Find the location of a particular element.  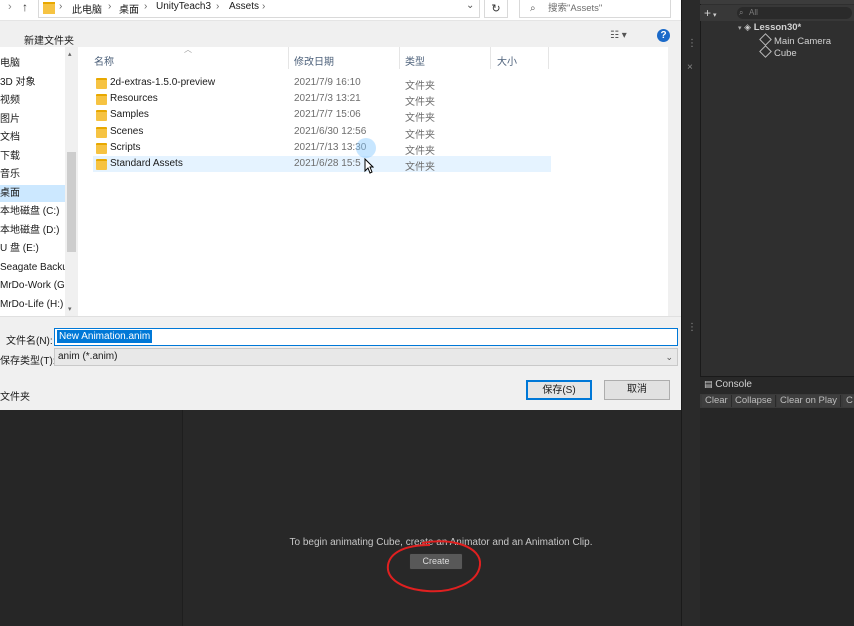

hierarchy-item-main-camera: Main Camera is located at coordinates (795, 40).